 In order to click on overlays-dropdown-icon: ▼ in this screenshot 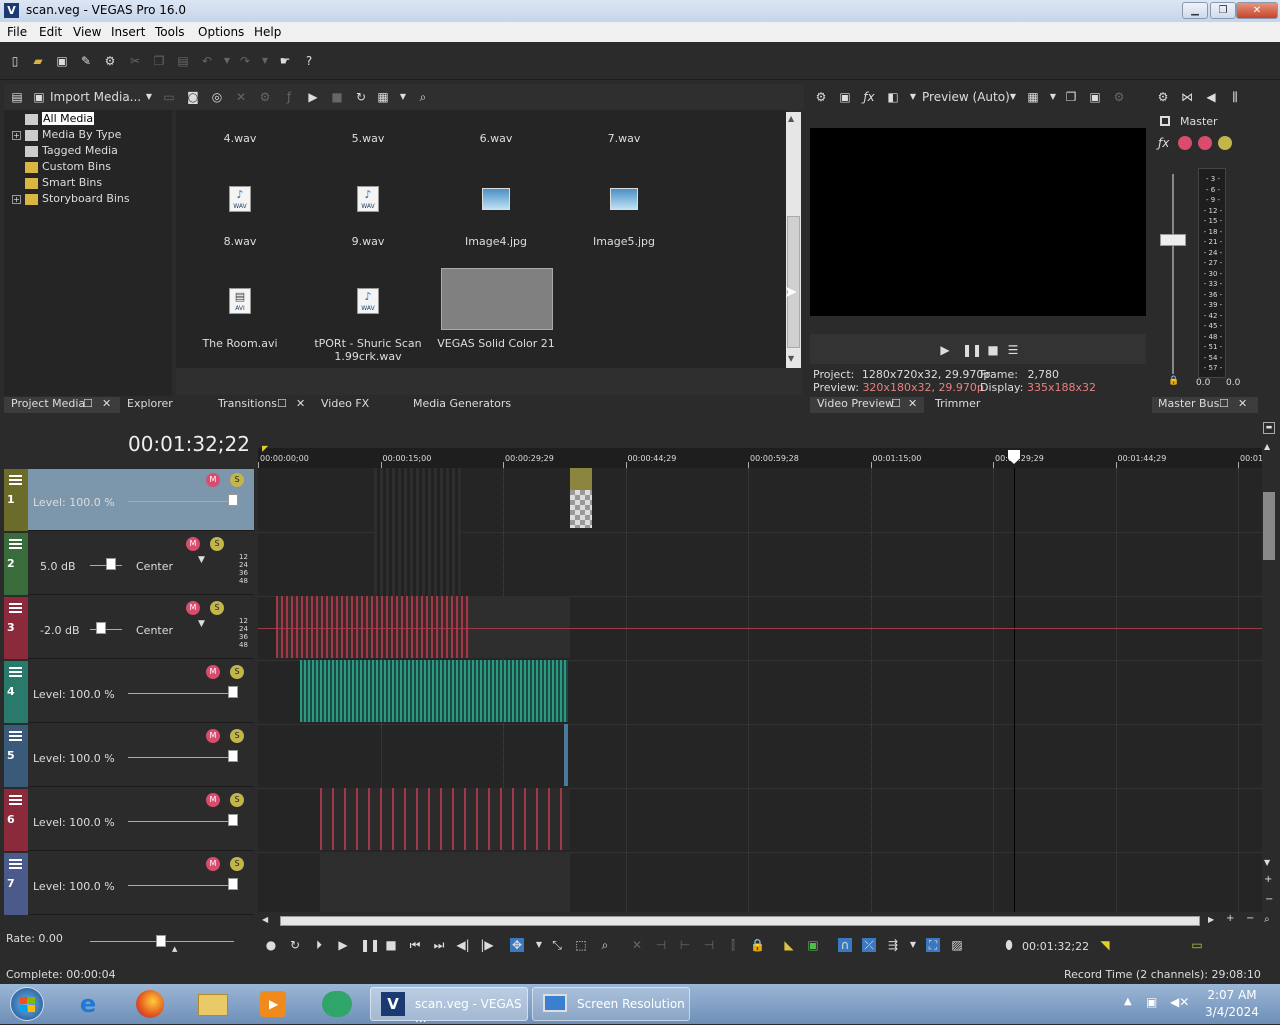, I will do `click(1053, 97)`.